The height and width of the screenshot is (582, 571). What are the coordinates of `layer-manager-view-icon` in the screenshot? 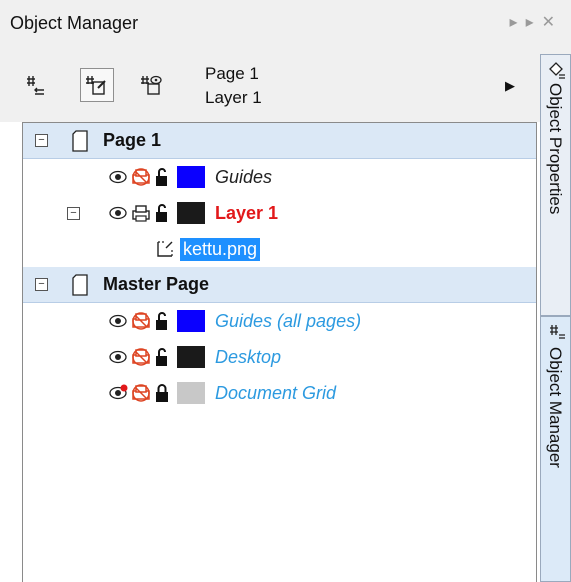 It's located at (151, 85).